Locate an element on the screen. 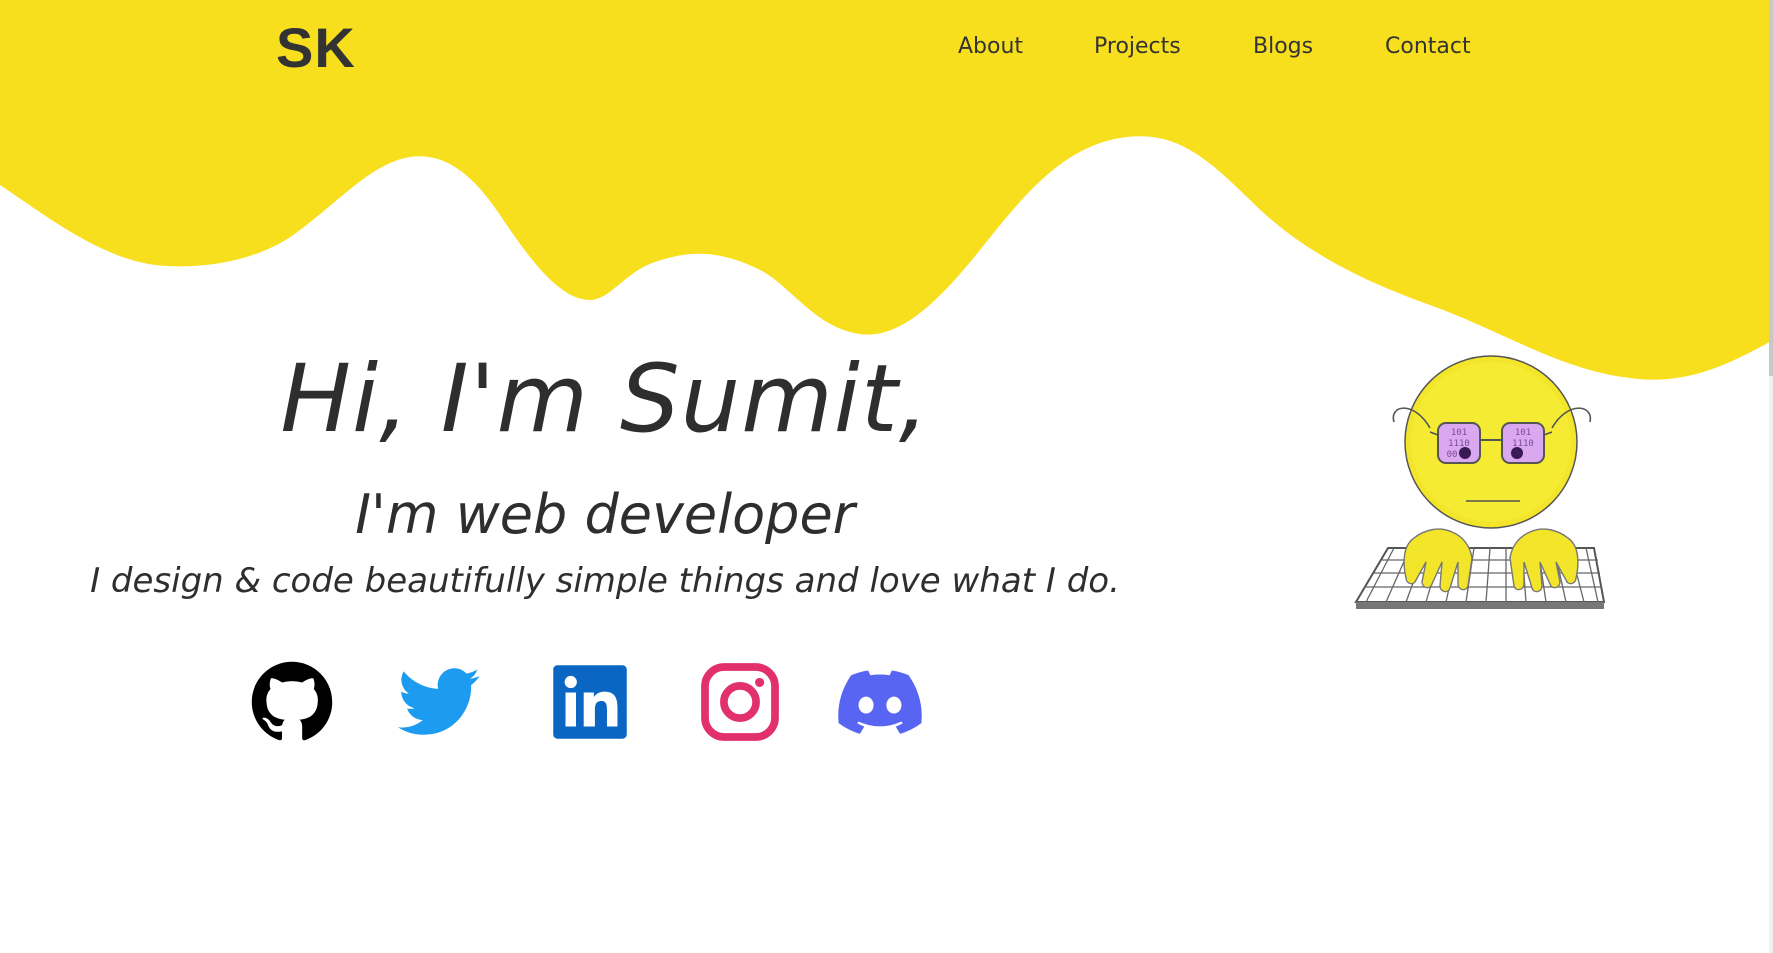 The image size is (1773, 953). nav-item-contact: Contact is located at coordinates (1428, 47).